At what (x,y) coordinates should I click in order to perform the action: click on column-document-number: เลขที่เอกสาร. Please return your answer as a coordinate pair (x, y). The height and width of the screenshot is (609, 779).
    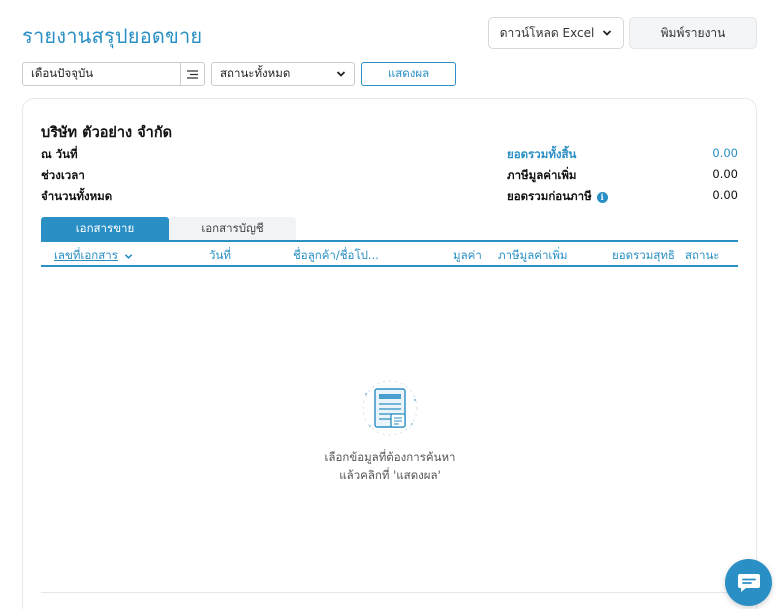
    Looking at the image, I should click on (93, 256).